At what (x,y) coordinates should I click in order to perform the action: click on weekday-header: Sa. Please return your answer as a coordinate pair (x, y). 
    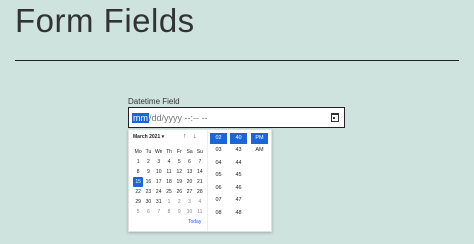
    Looking at the image, I should click on (189, 152).